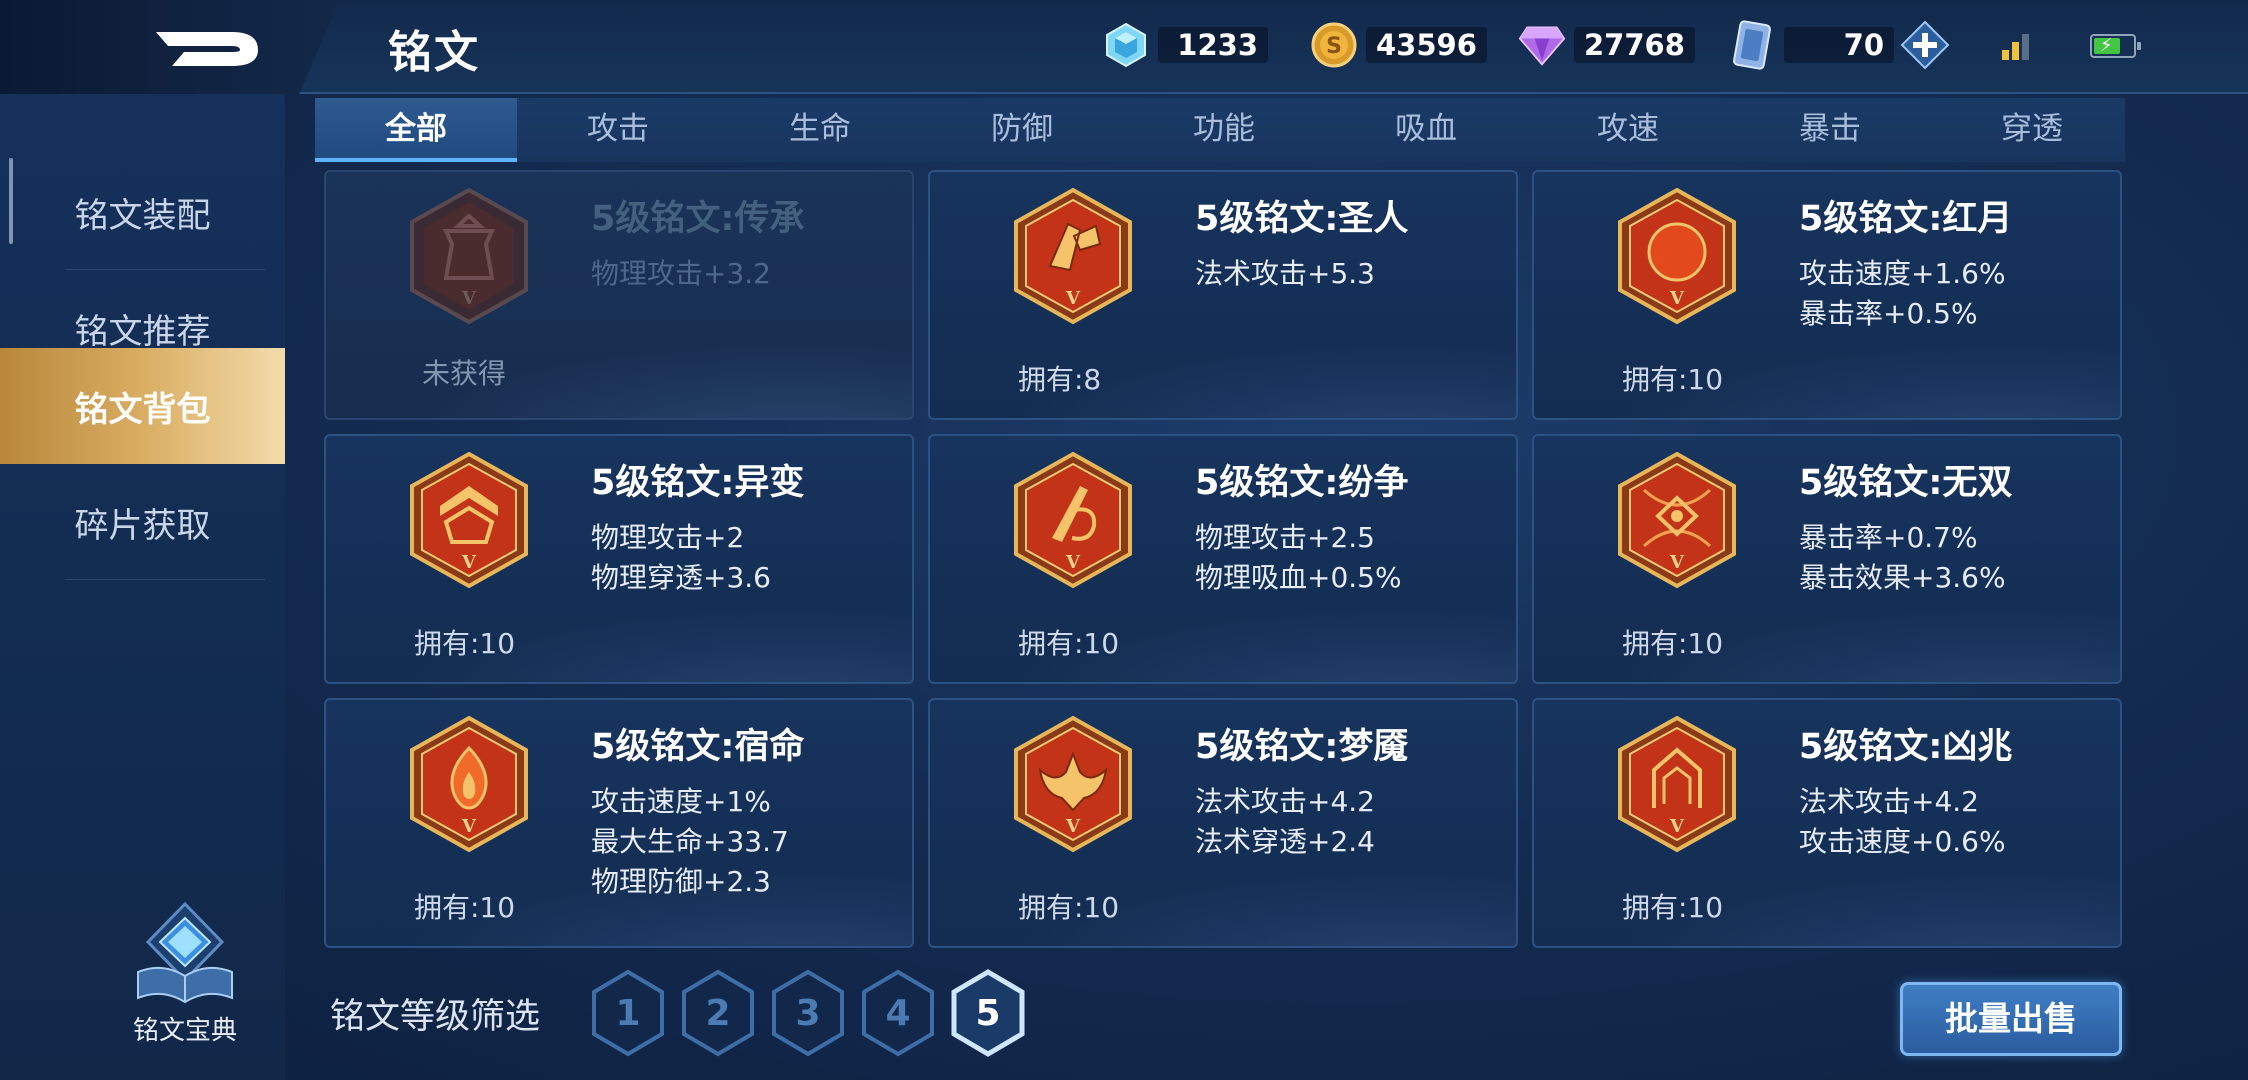  I want to click on rune-attribute: 攻击速度+1%, so click(681, 801).